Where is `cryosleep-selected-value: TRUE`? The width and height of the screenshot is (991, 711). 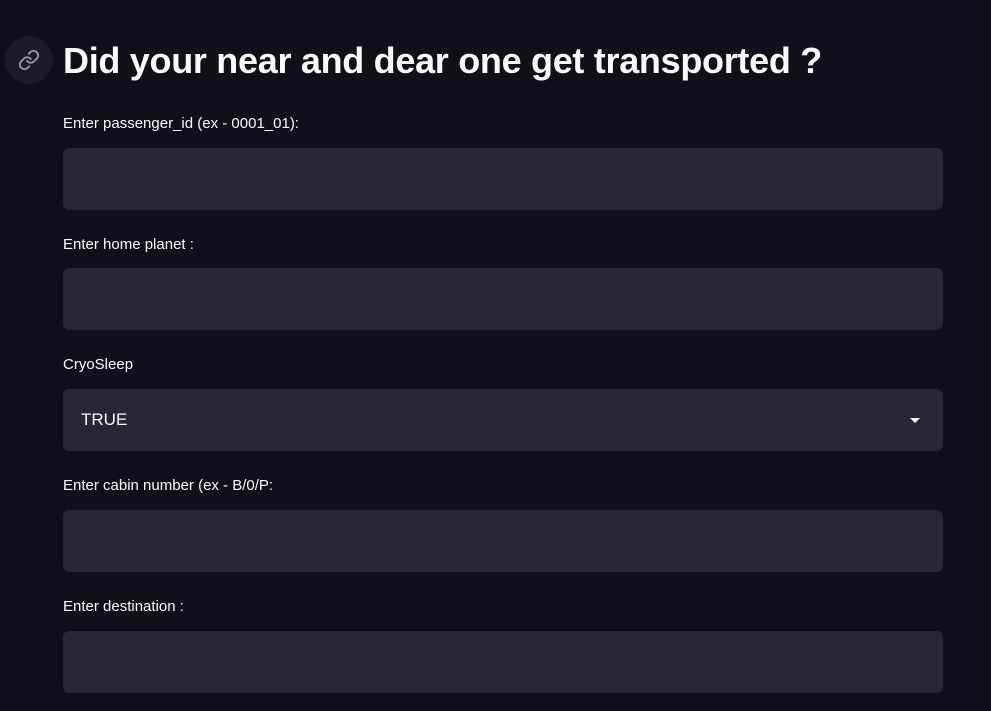
cryosleep-selected-value: TRUE is located at coordinates (104, 419).